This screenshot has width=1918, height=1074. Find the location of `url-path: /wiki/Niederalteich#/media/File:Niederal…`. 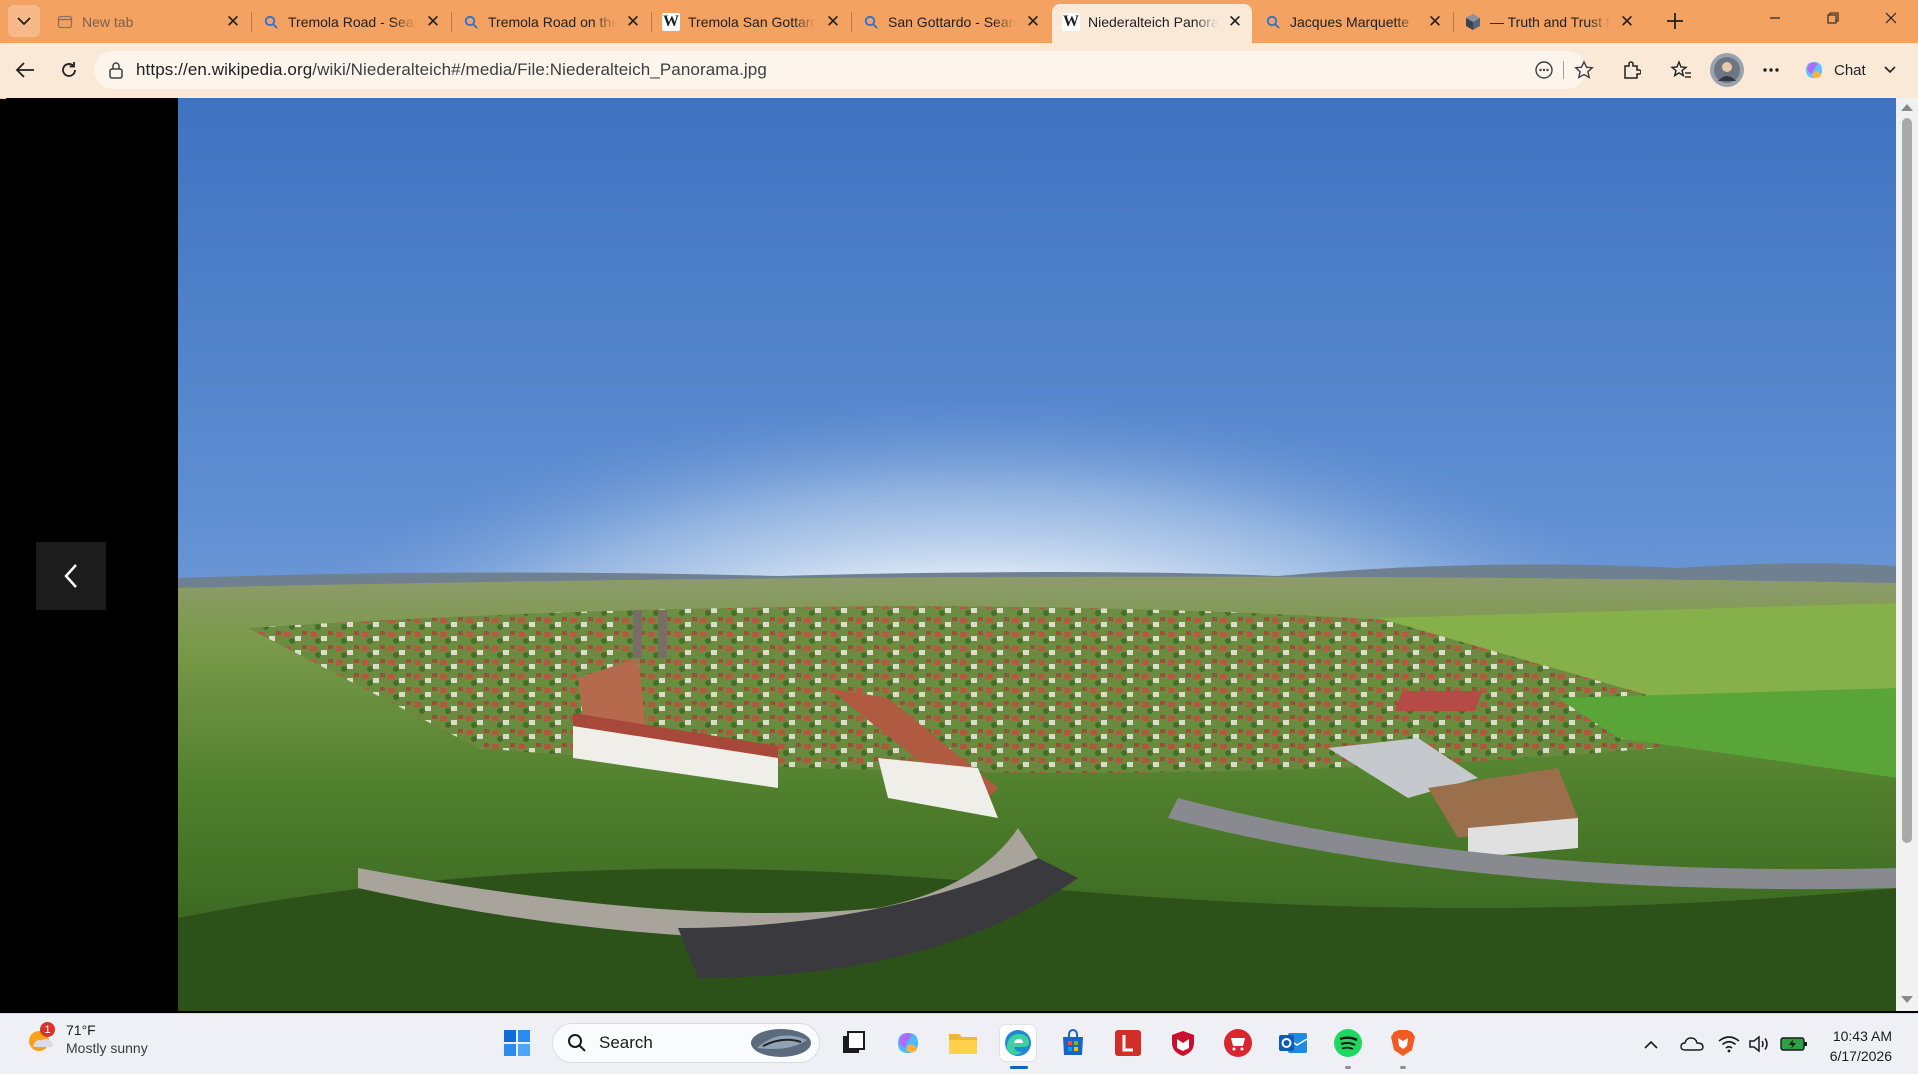

url-path: /wiki/Niederalteich#/media/File:Niederal… is located at coordinates (539, 69).